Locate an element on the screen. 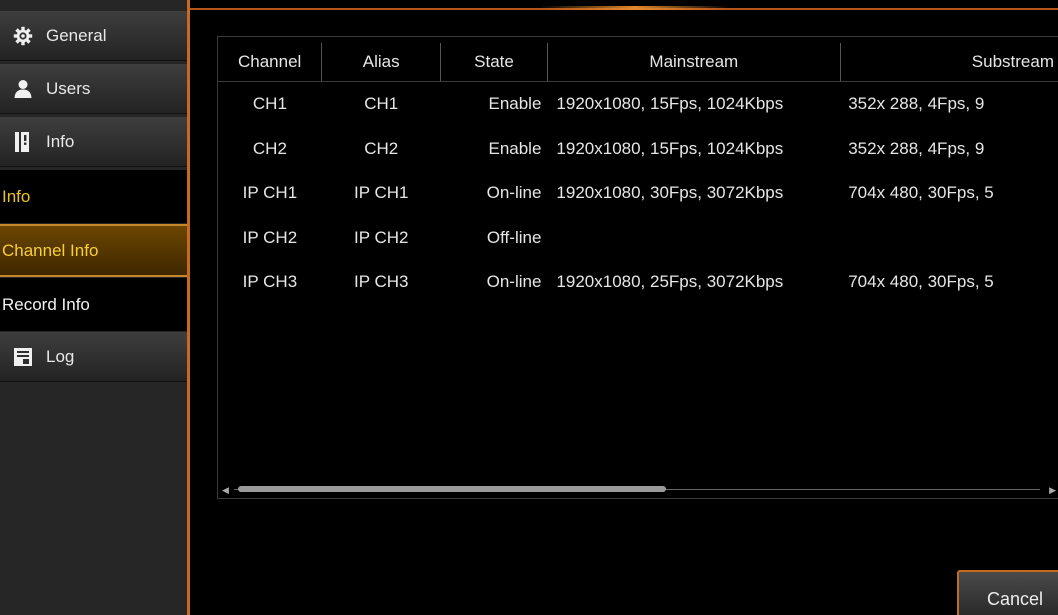 This screenshot has width=1058, height=615. sidebar-item-label: Info is located at coordinates (60, 141).